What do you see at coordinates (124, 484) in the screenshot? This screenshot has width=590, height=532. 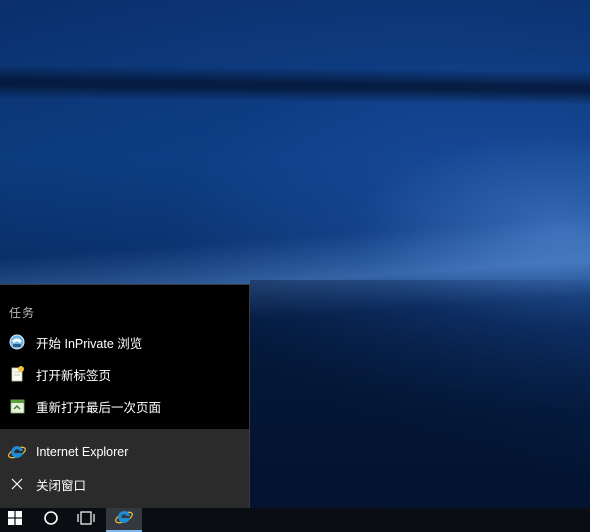 I see `close-window-button: 关闭窗口` at bounding box center [124, 484].